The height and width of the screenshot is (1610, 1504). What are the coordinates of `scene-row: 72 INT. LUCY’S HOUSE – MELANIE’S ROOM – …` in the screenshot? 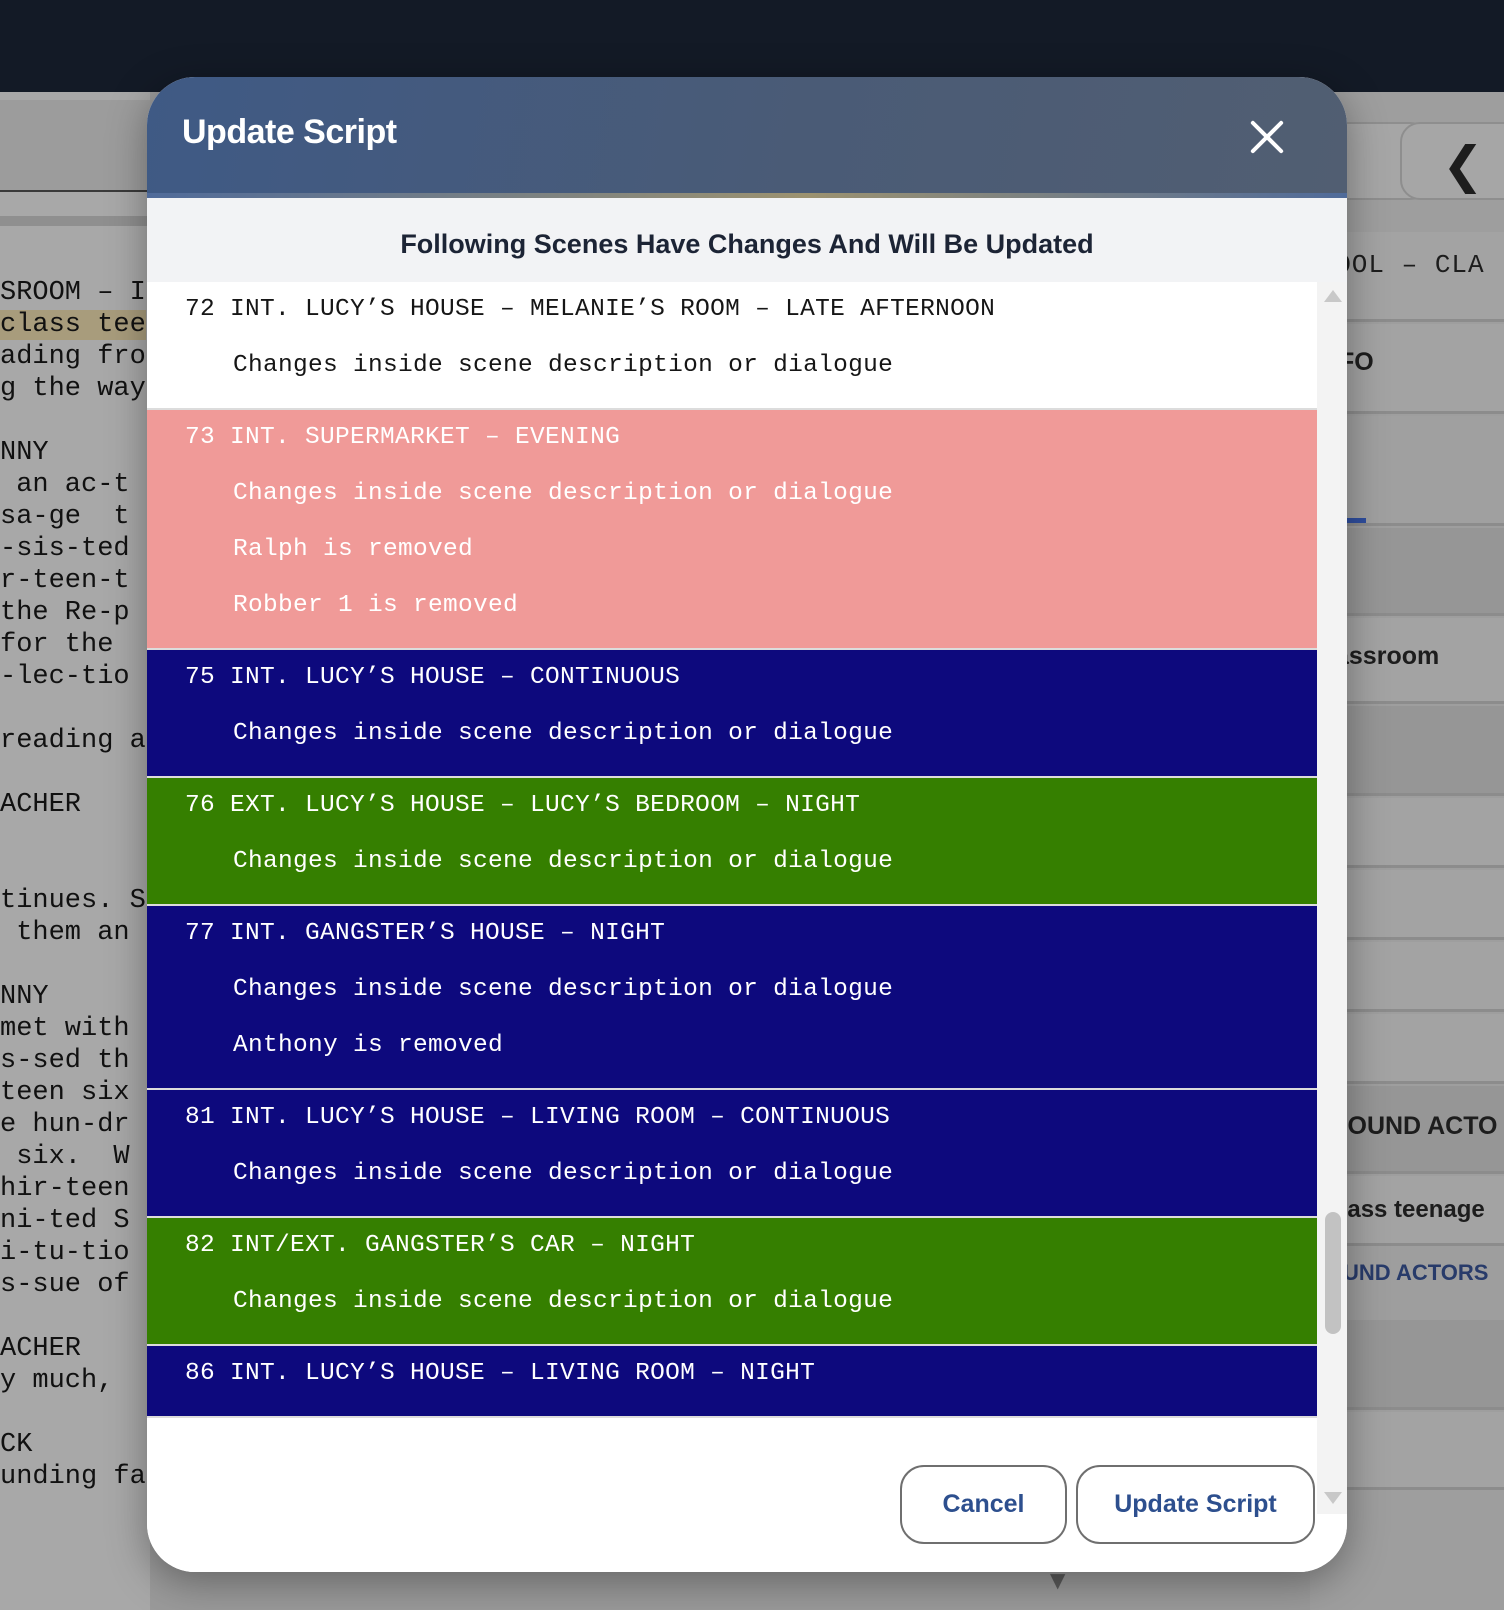 It's located at (732, 346).